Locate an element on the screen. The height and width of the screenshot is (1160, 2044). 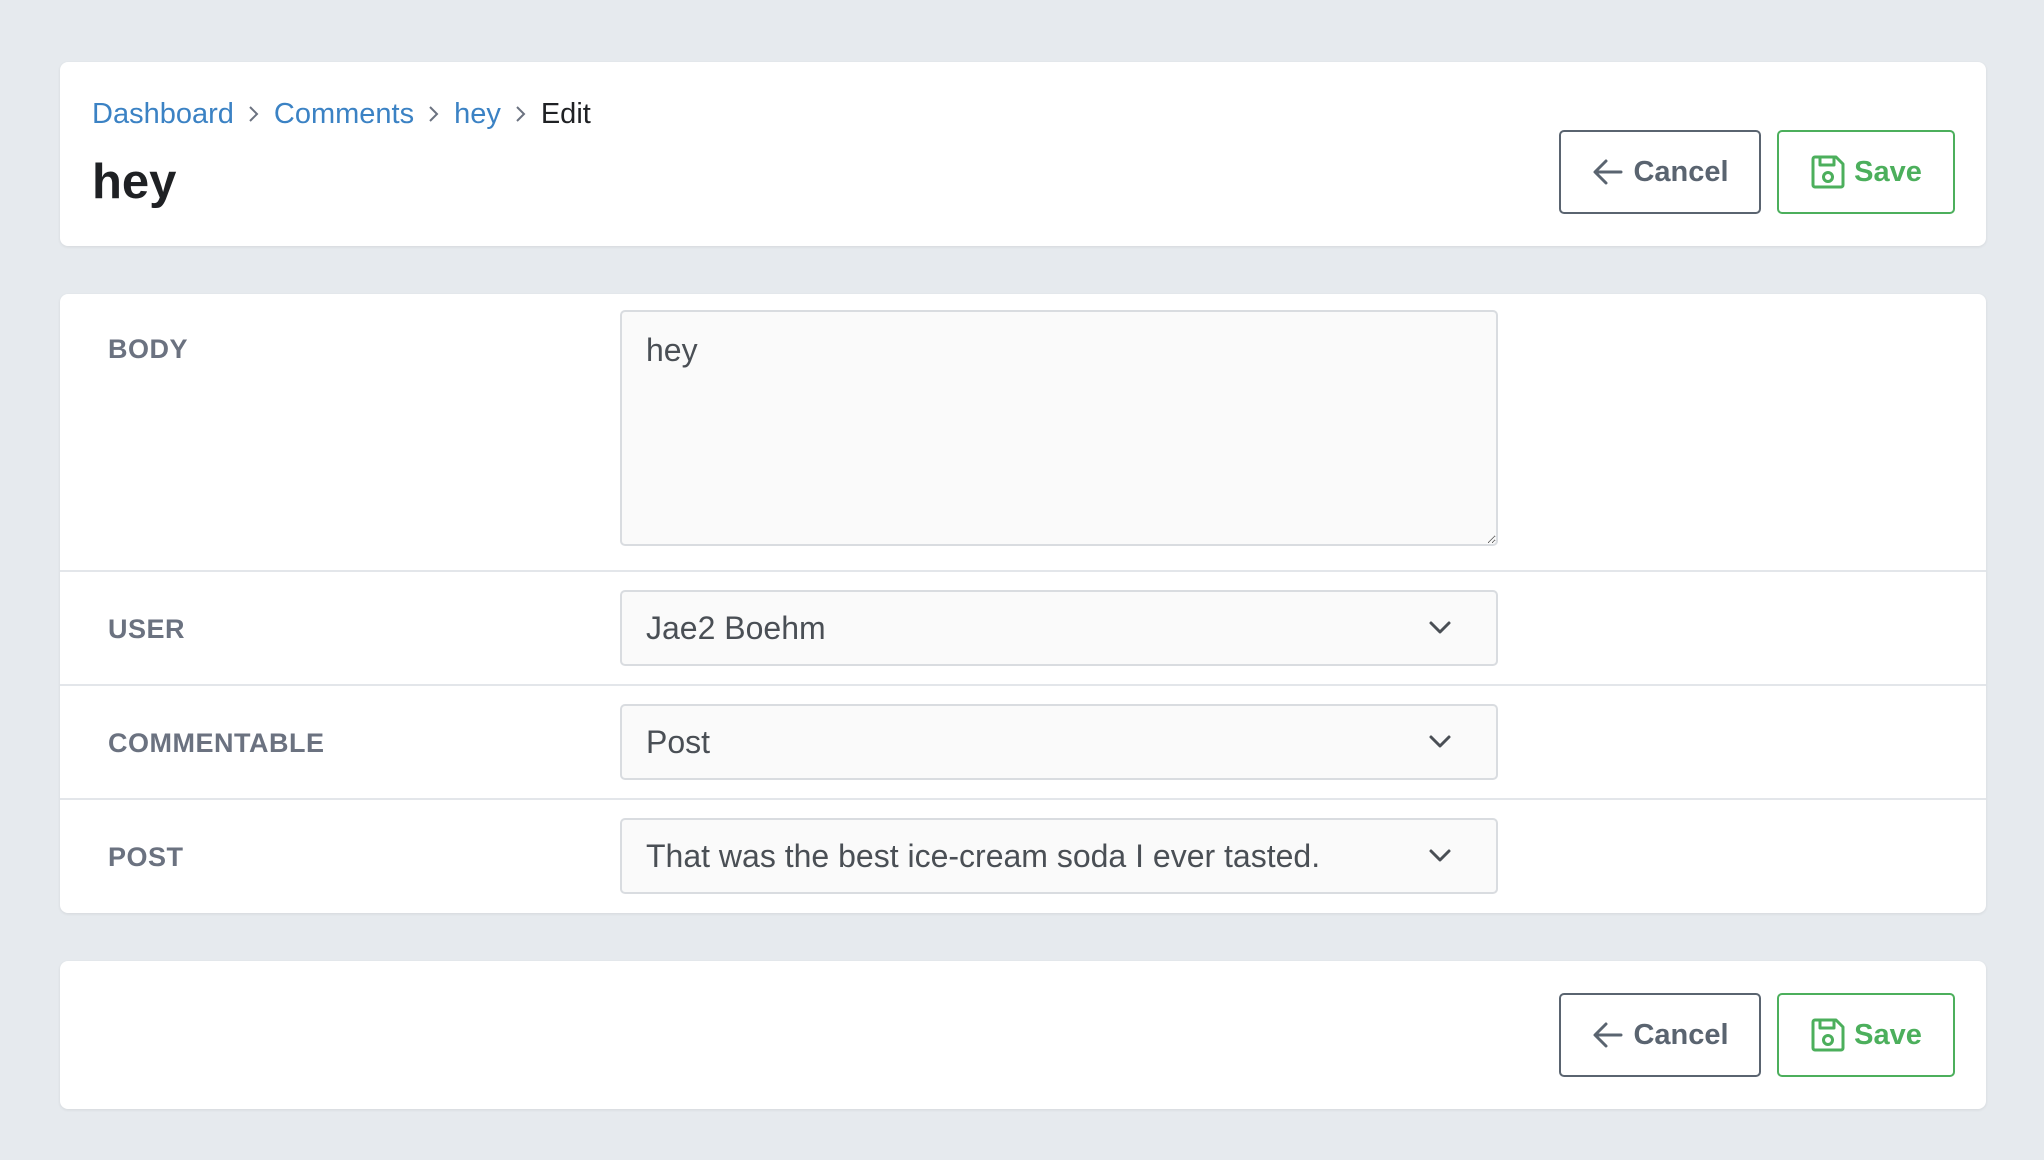
field-user: USER Jae2 Boehm is located at coordinates (1023, 629).